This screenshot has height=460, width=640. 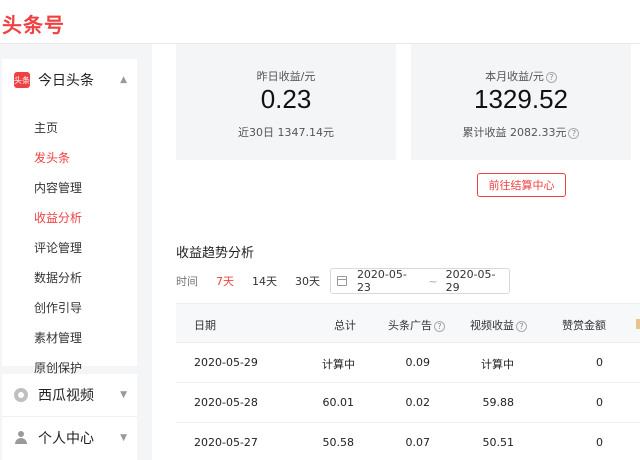 I want to click on stat-subtext-row: 累计收益 2082.33元?, so click(x=521, y=132).